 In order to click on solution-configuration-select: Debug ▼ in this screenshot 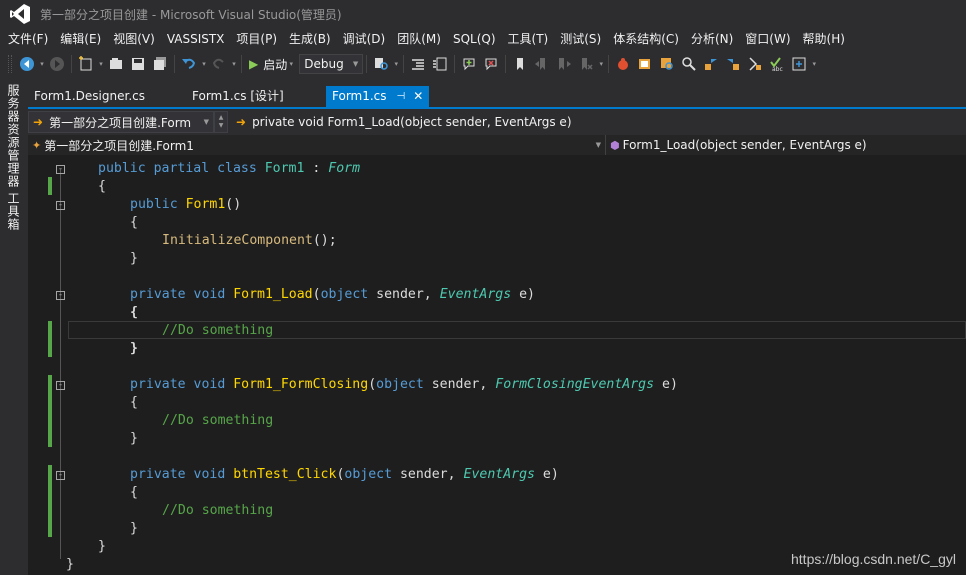, I will do `click(331, 64)`.